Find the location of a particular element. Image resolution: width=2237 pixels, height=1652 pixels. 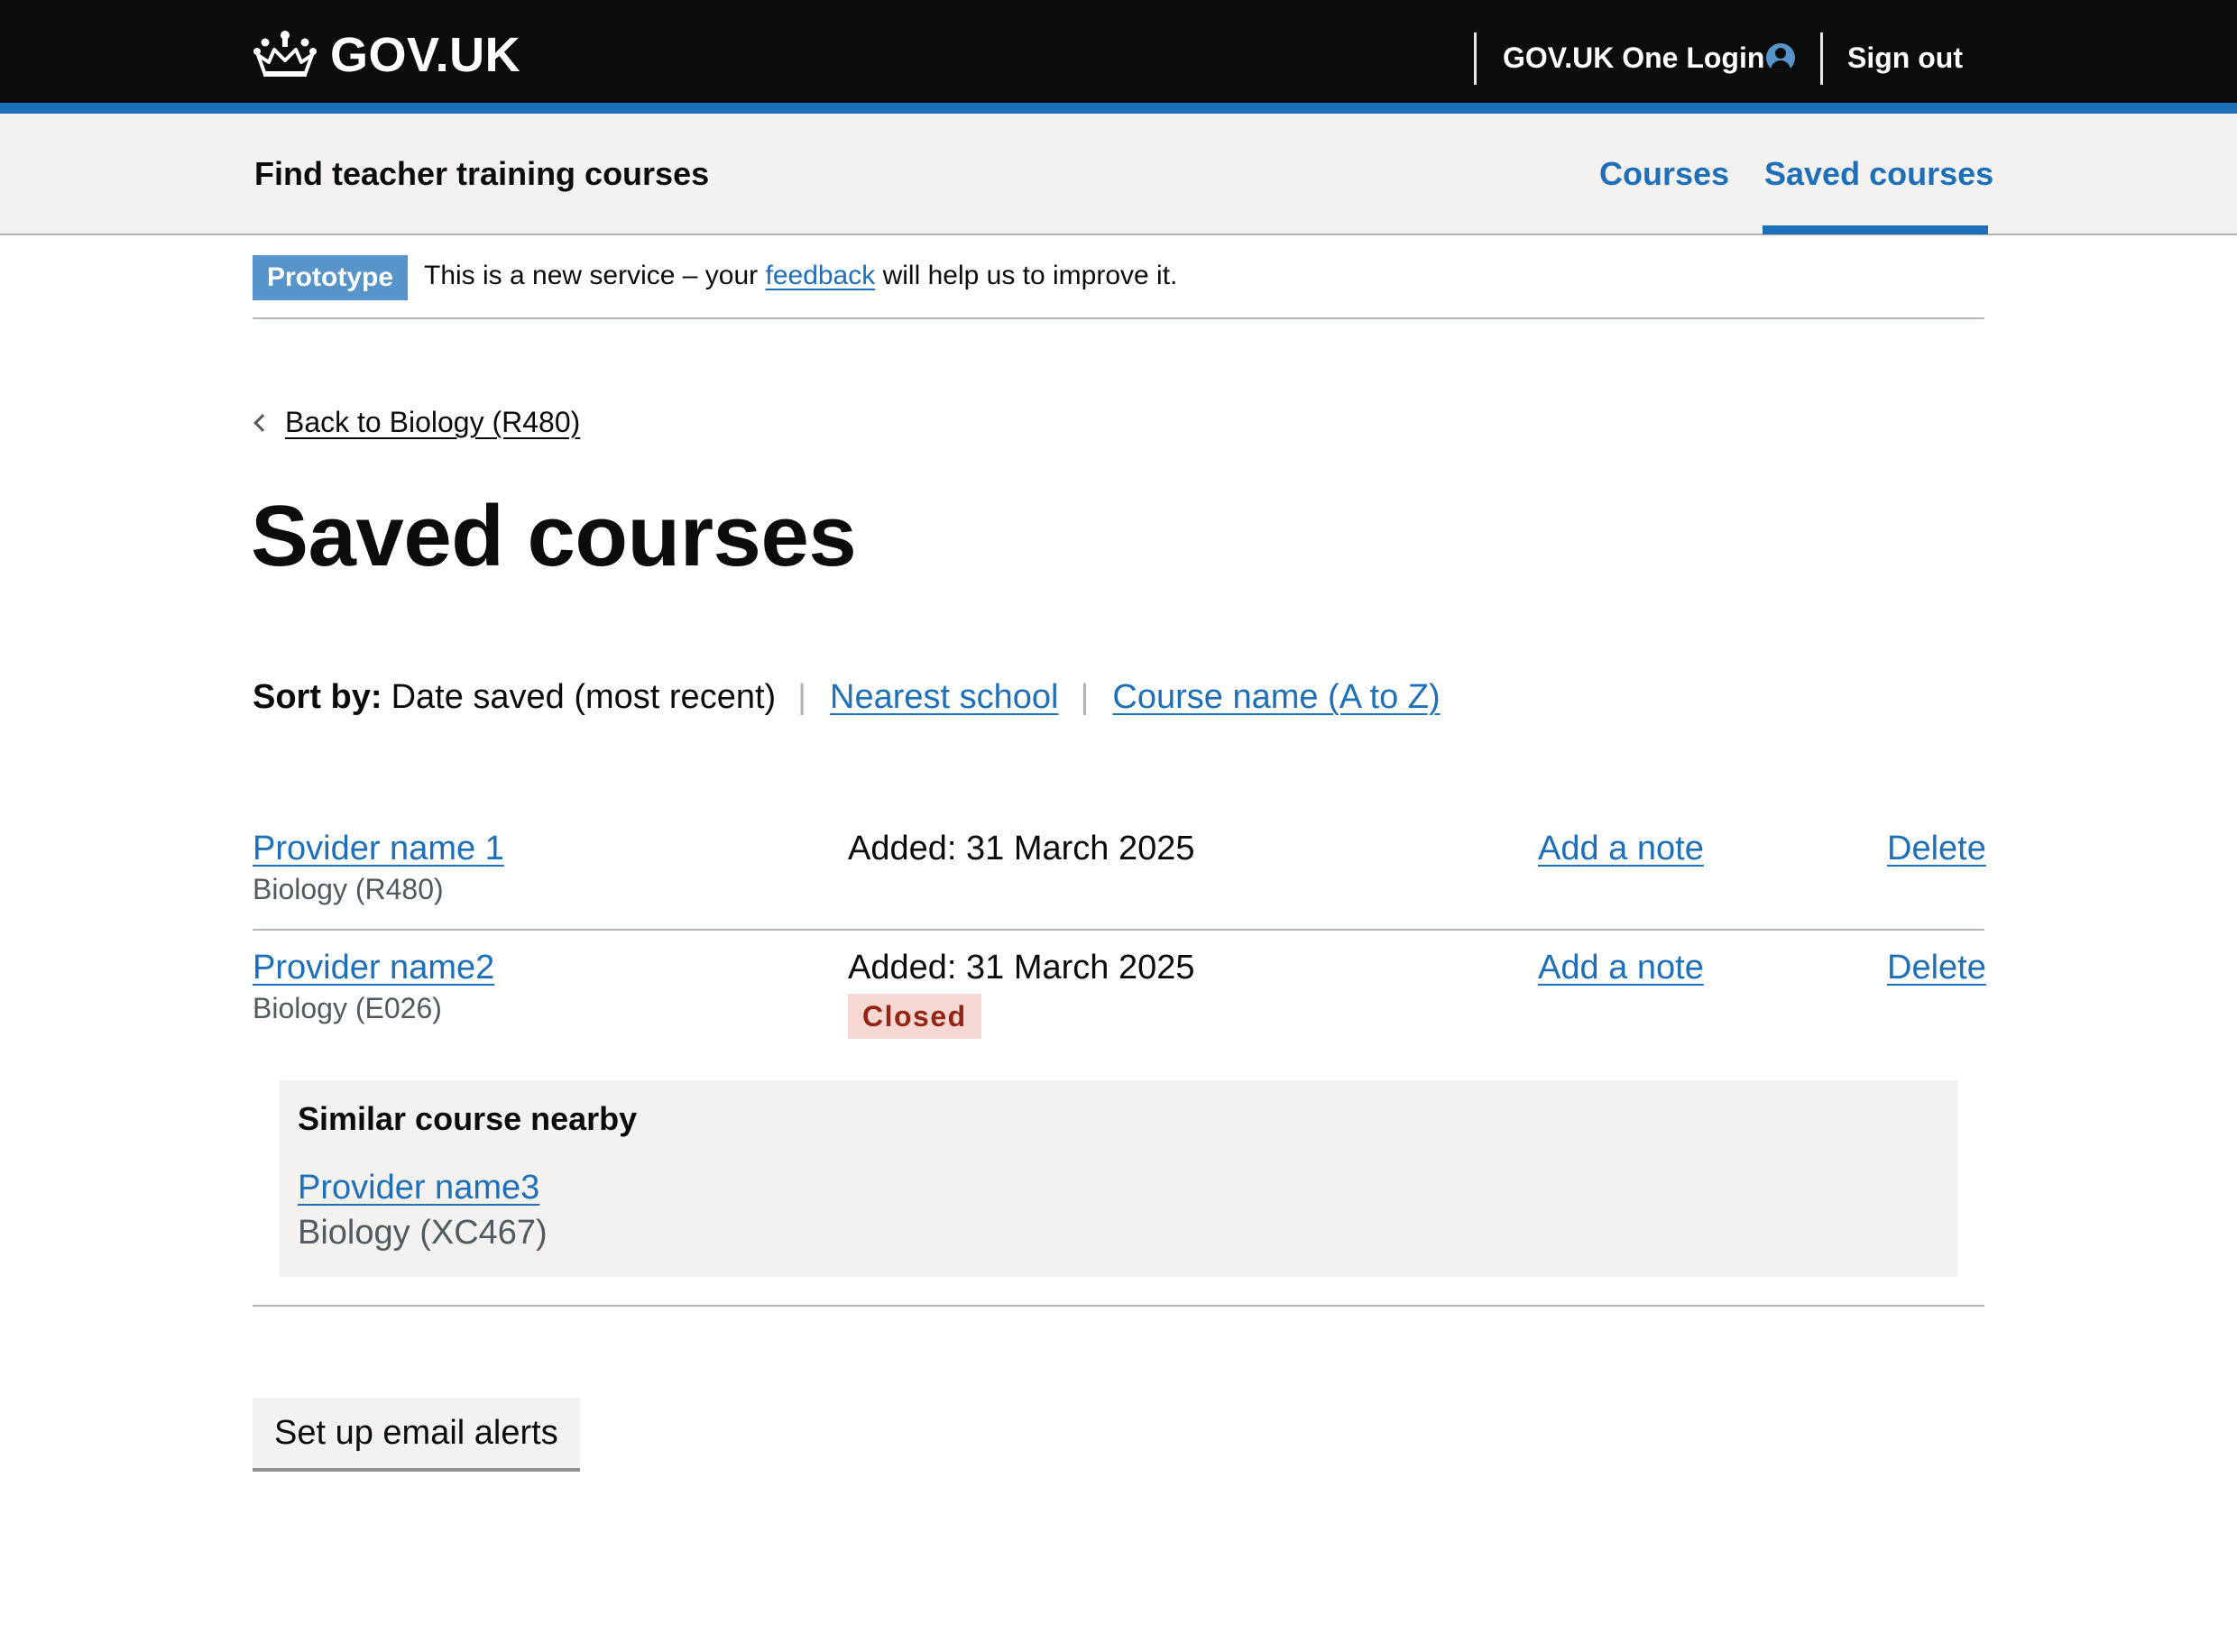

back-link-container: Back to Biology (R480) is located at coordinates (416, 423).